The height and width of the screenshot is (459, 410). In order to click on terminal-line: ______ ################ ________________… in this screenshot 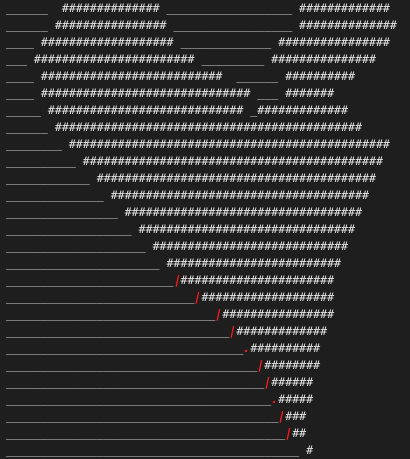, I will do `click(201, 25)`.